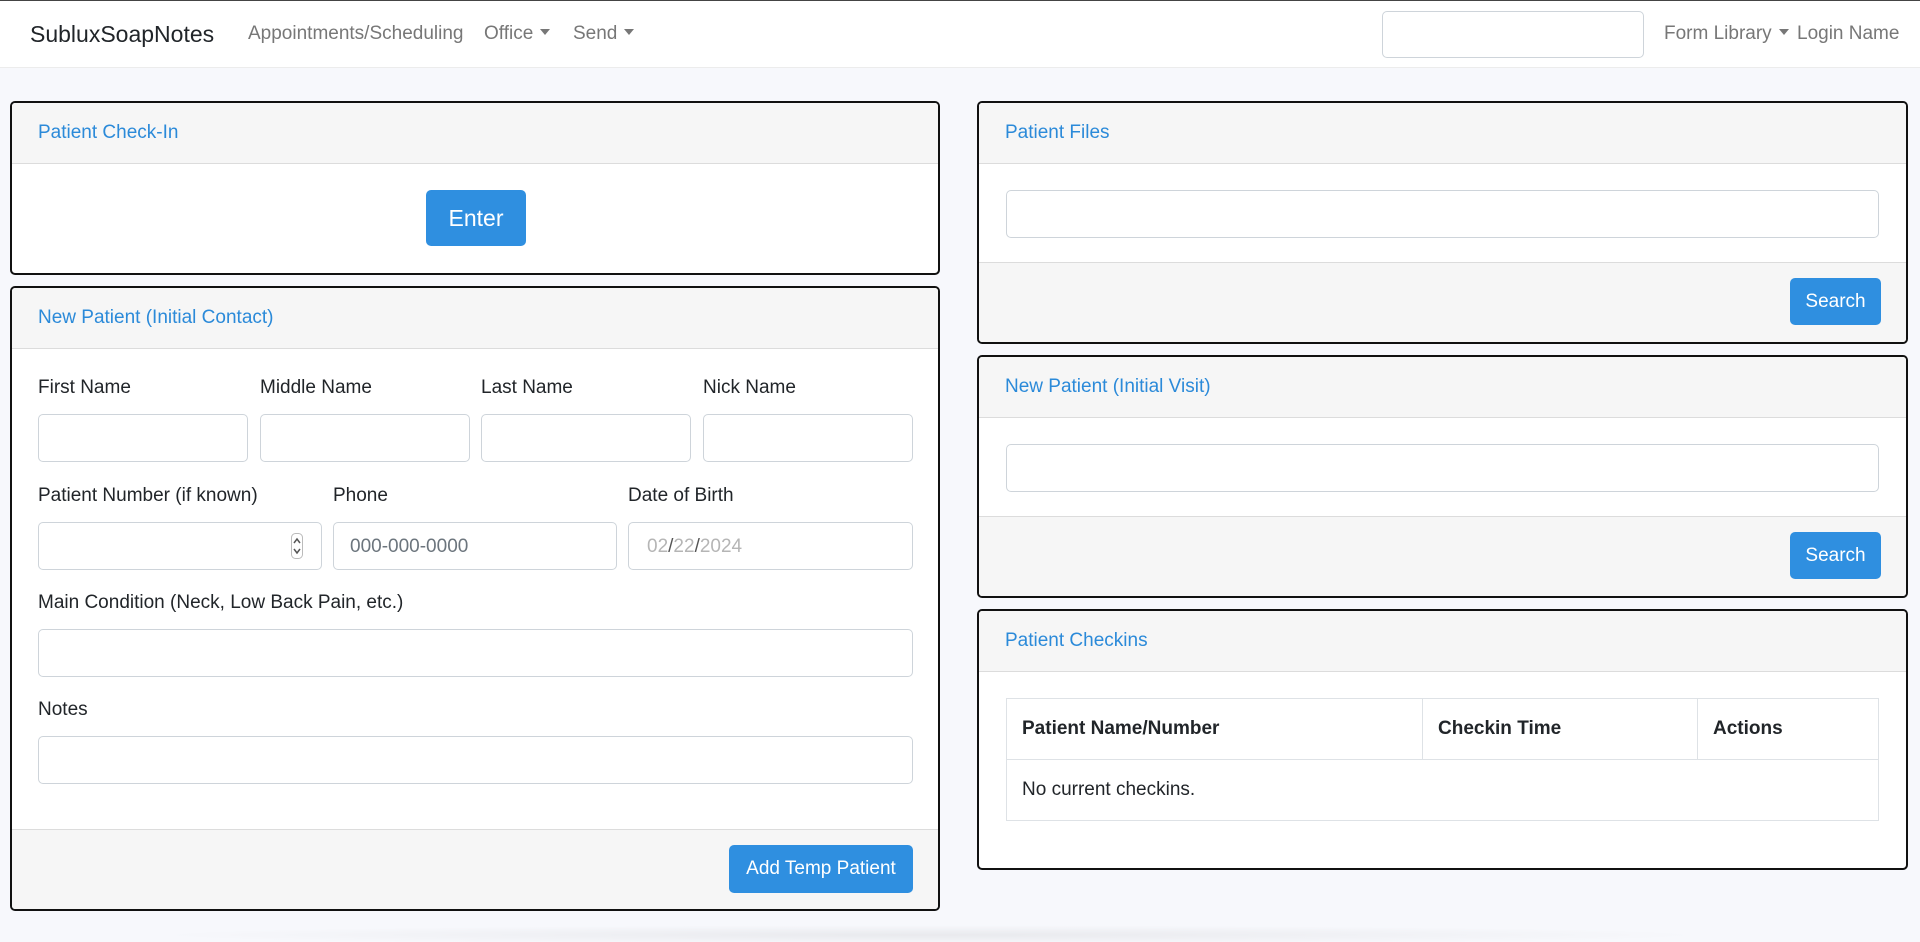 This screenshot has height=942, width=1920. What do you see at coordinates (1108, 386) in the screenshot?
I see `card-title: New Patient (Initial Visit)` at bounding box center [1108, 386].